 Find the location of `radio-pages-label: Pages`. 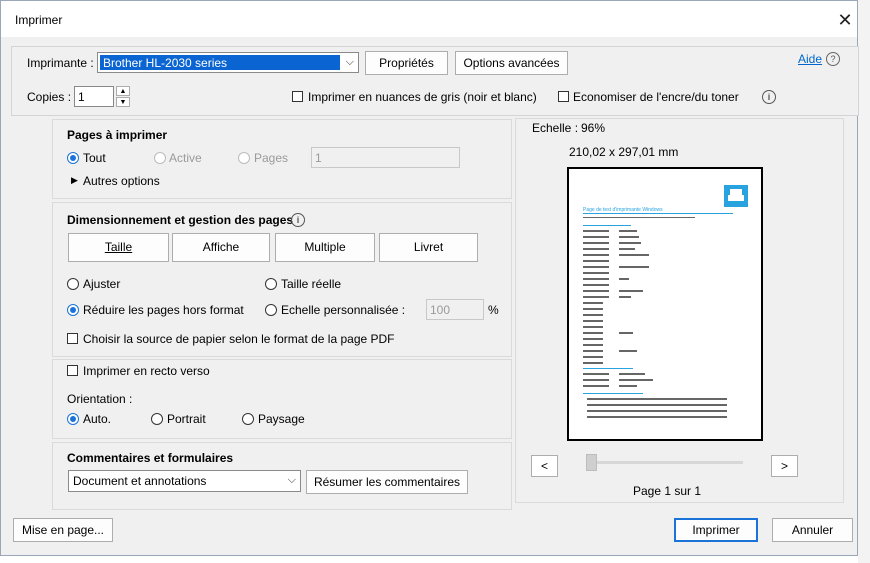

radio-pages-label: Pages is located at coordinates (271, 158).